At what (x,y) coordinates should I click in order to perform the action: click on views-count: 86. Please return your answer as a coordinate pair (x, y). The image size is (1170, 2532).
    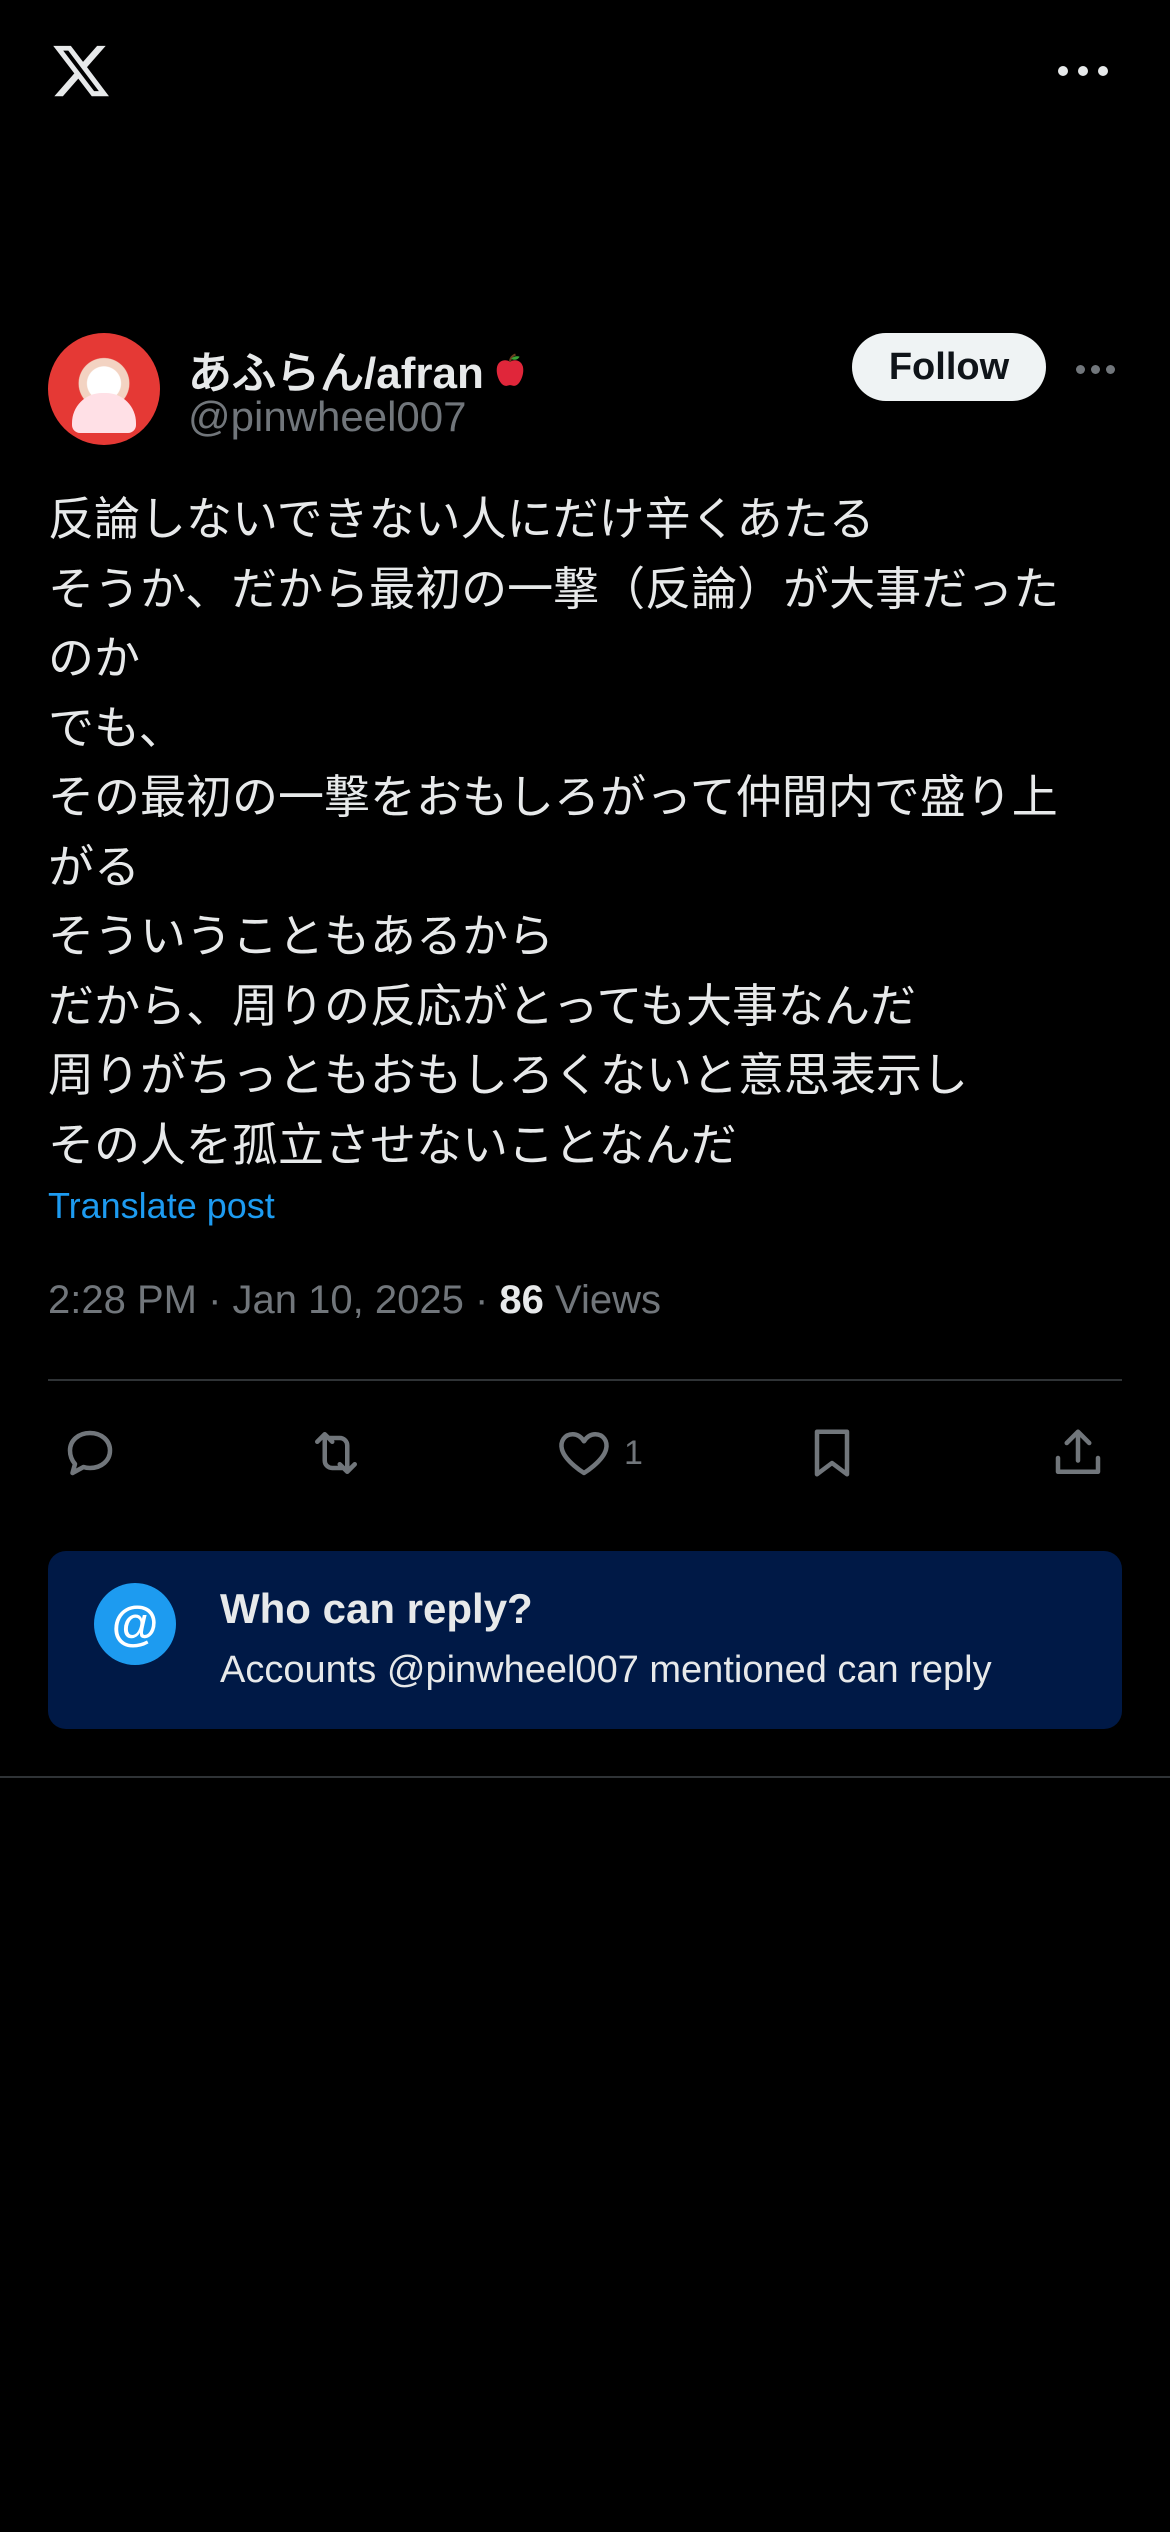
    Looking at the image, I should click on (521, 1300).